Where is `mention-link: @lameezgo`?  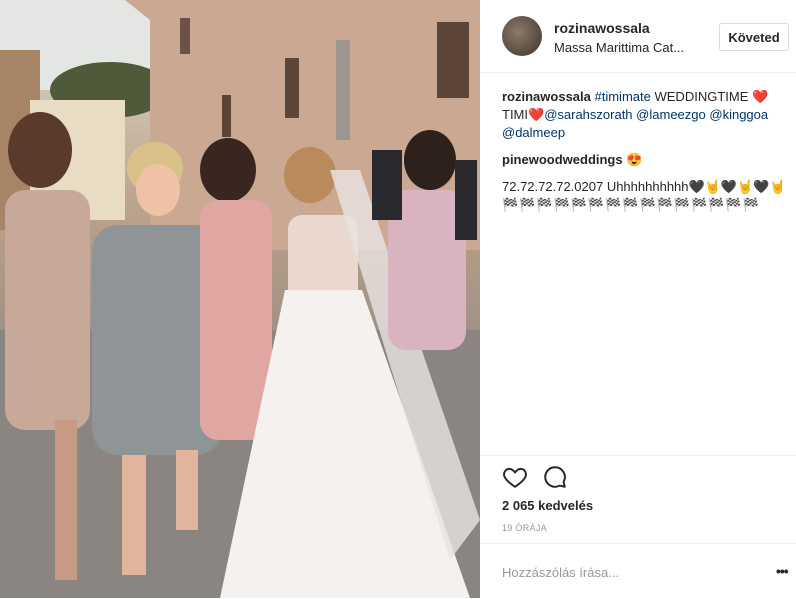
mention-link: @lameezgo is located at coordinates (671, 114).